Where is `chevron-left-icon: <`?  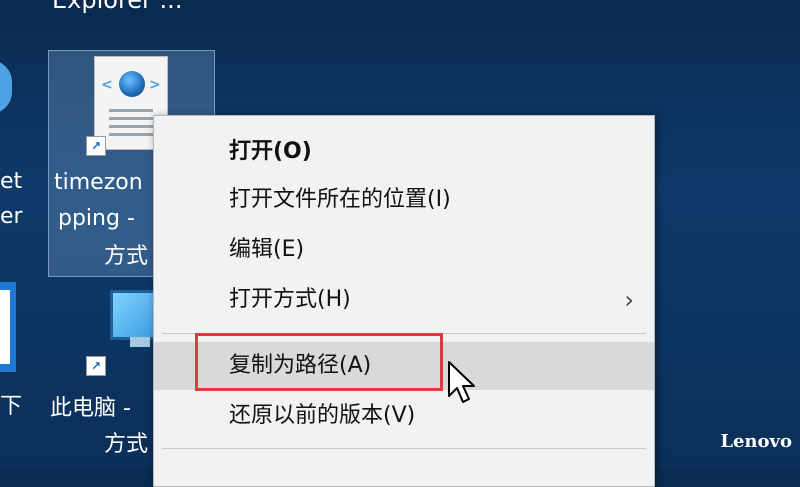
chevron-left-icon: < is located at coordinates (107, 85).